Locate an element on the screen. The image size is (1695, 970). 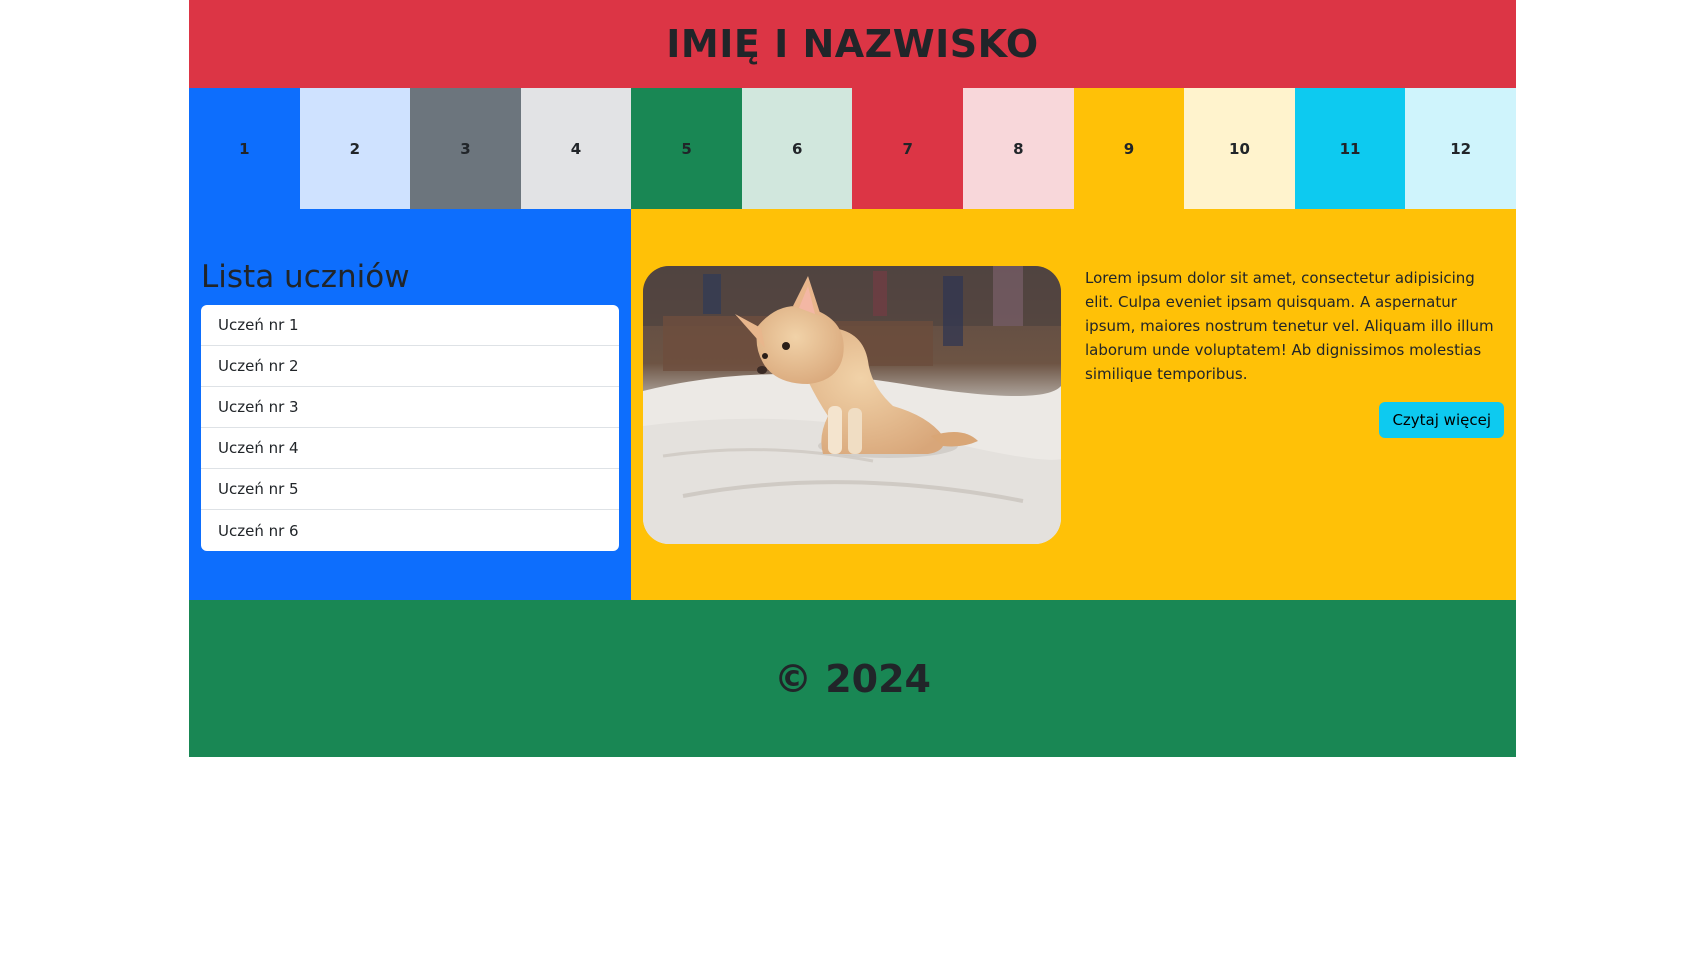
list-item: Uczeń nr 2 is located at coordinates (410, 366).